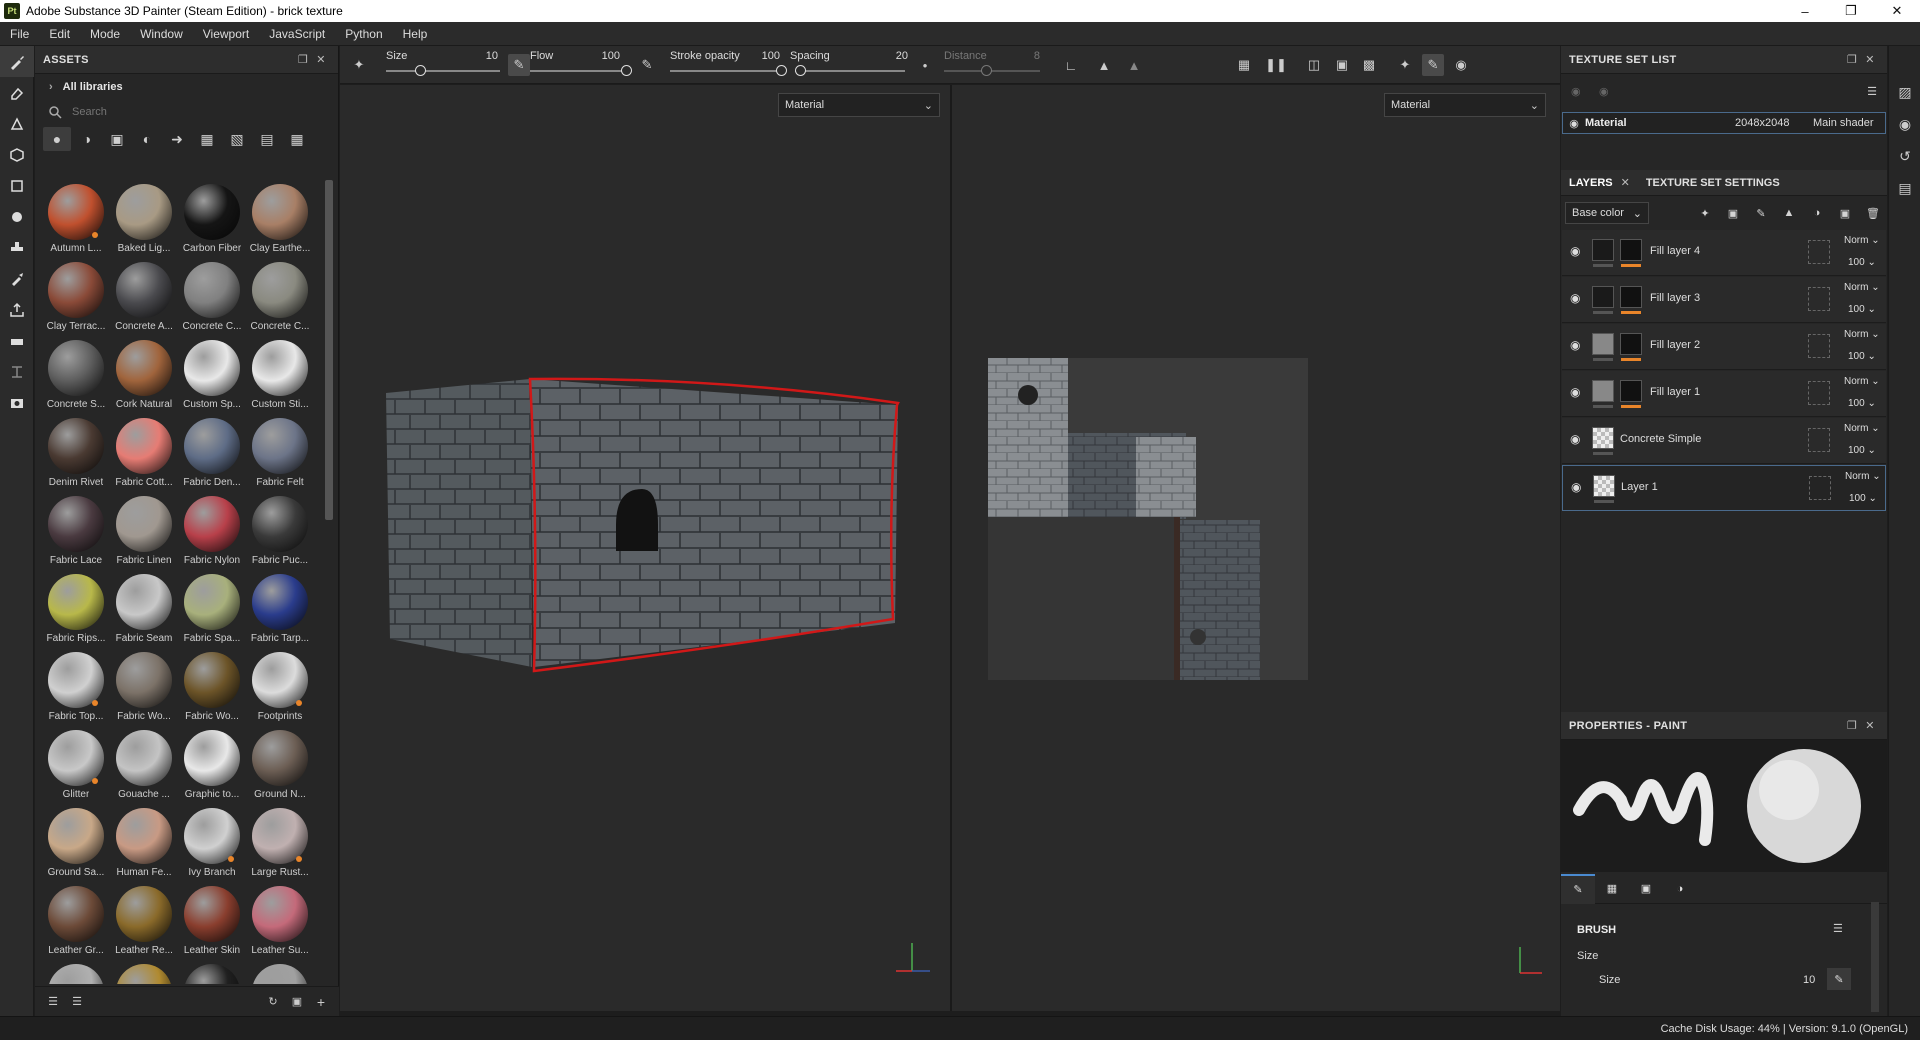 Image resolution: width=1920 pixels, height=1040 pixels. Describe the element at coordinates (578, 71) in the screenshot. I see `flow-slider-track` at that location.